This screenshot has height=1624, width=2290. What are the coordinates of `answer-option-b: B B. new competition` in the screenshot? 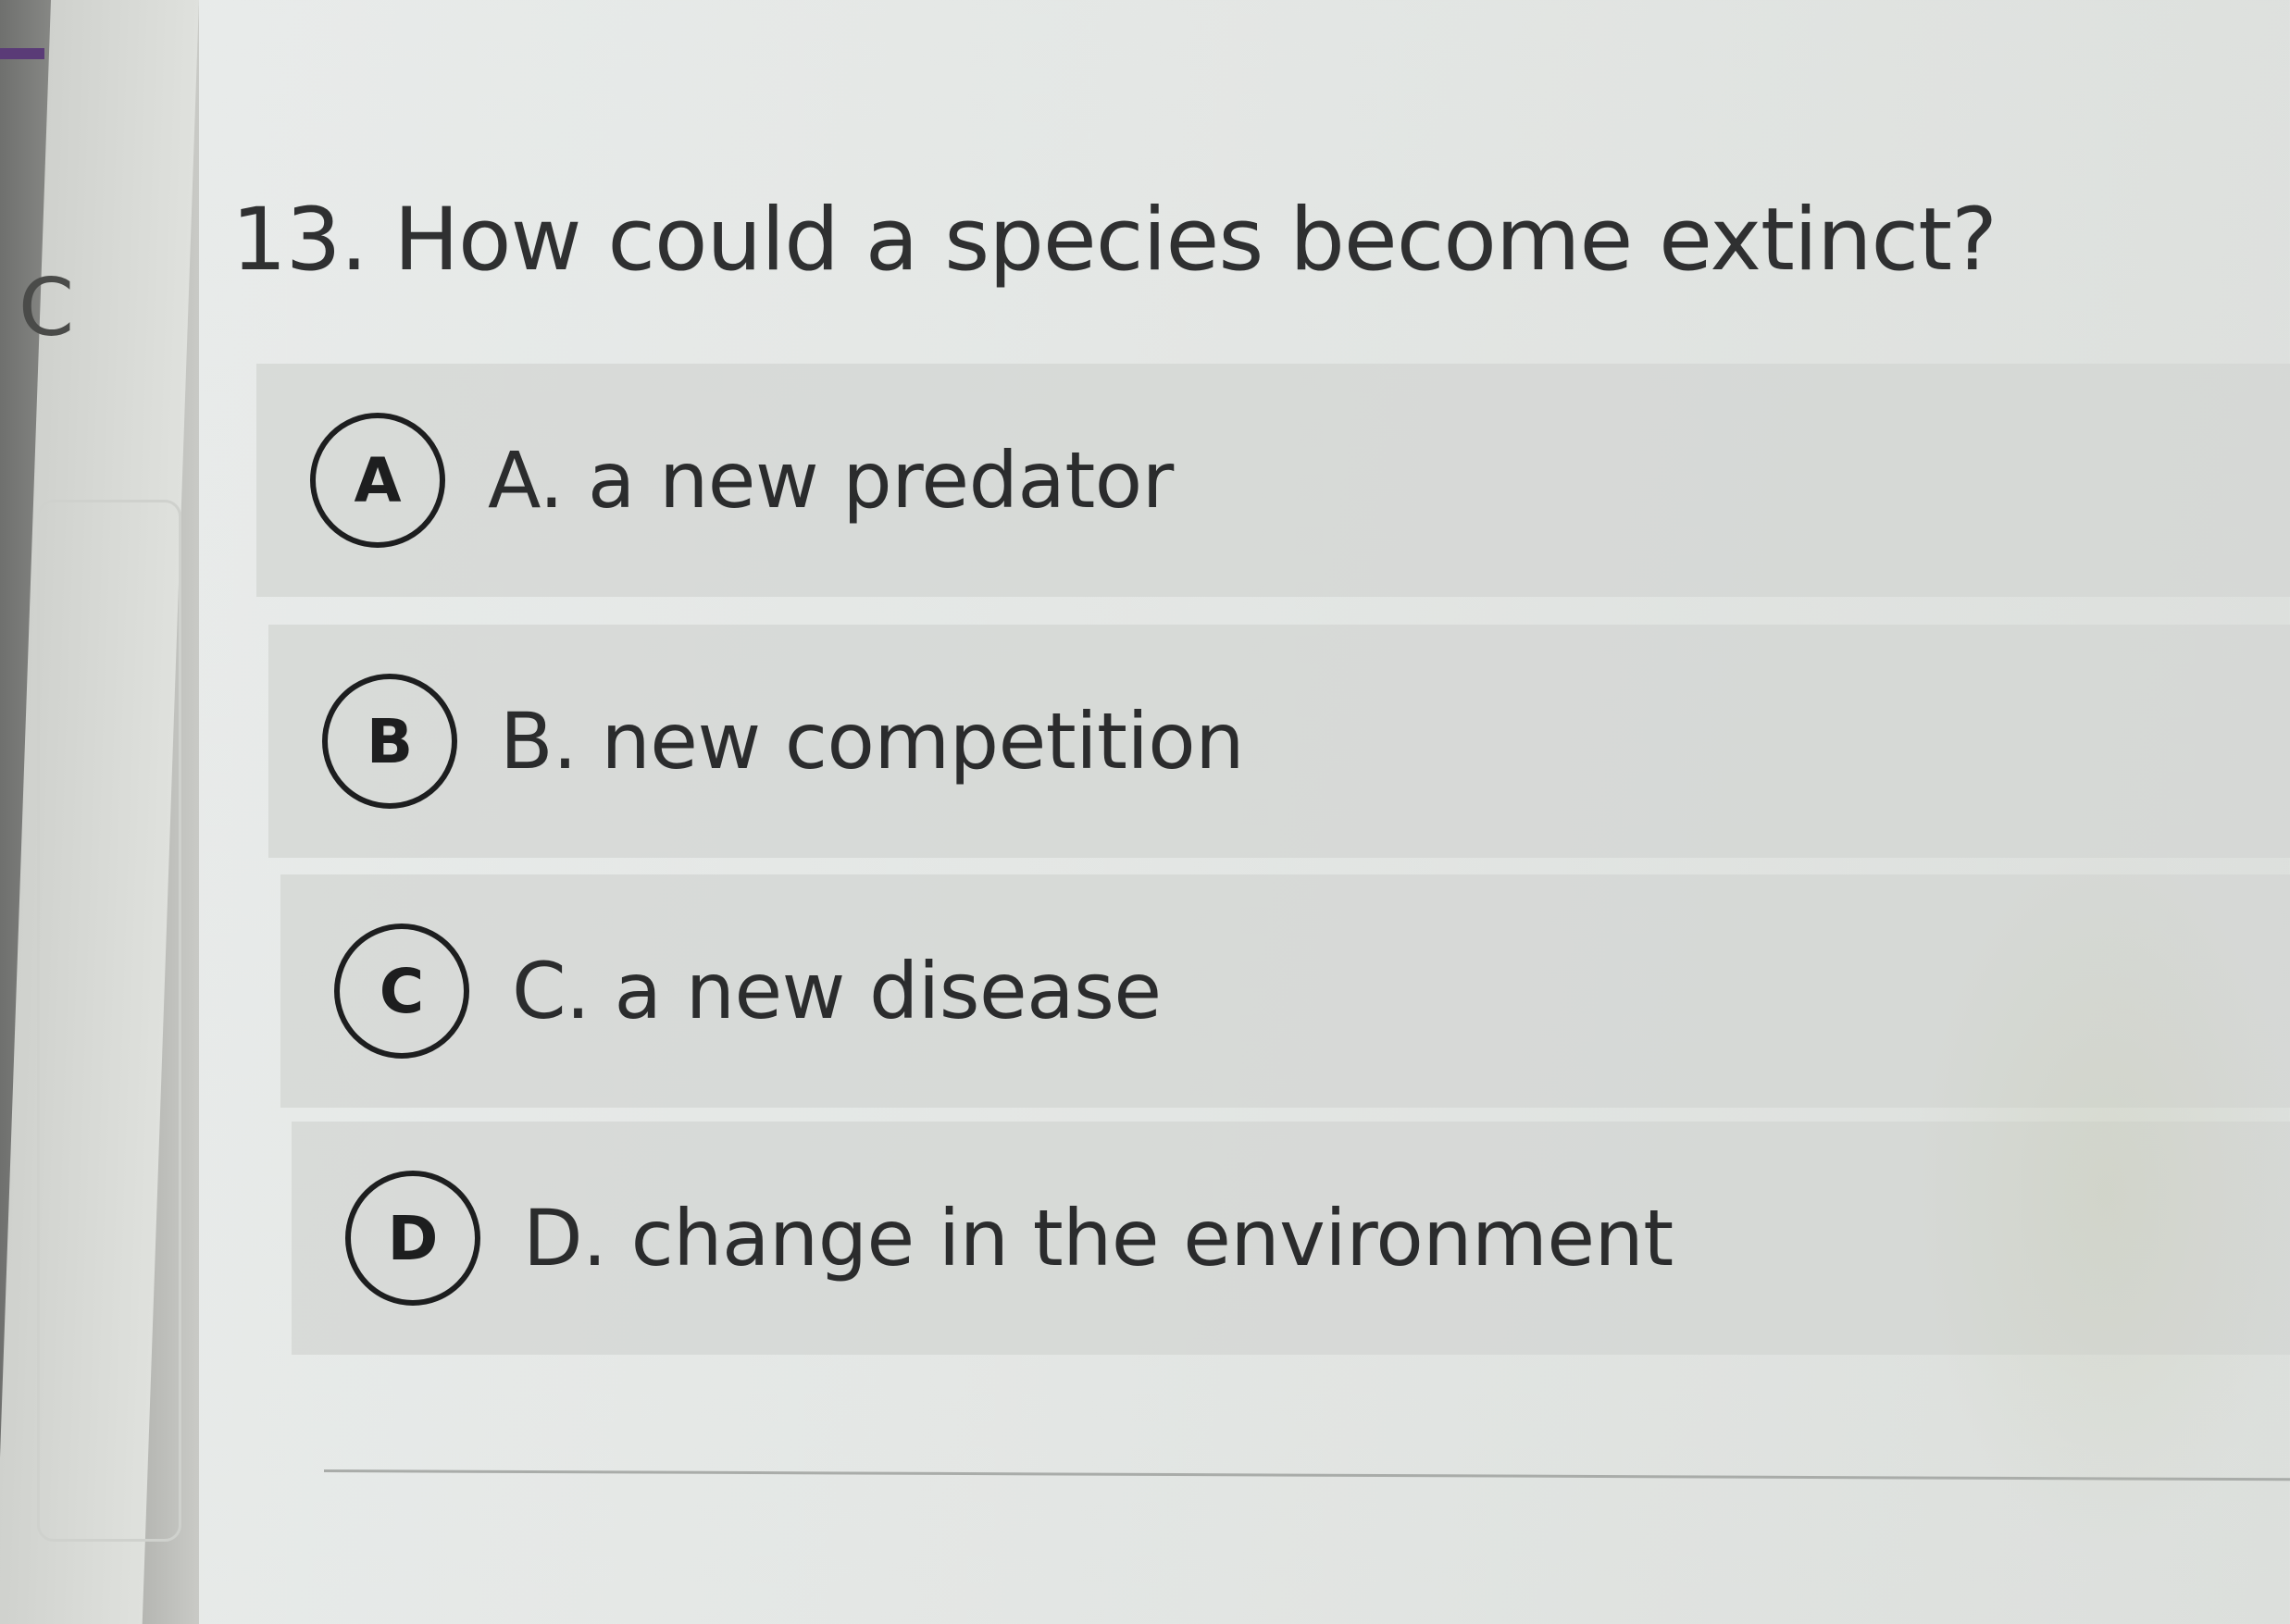 It's located at (1279, 741).